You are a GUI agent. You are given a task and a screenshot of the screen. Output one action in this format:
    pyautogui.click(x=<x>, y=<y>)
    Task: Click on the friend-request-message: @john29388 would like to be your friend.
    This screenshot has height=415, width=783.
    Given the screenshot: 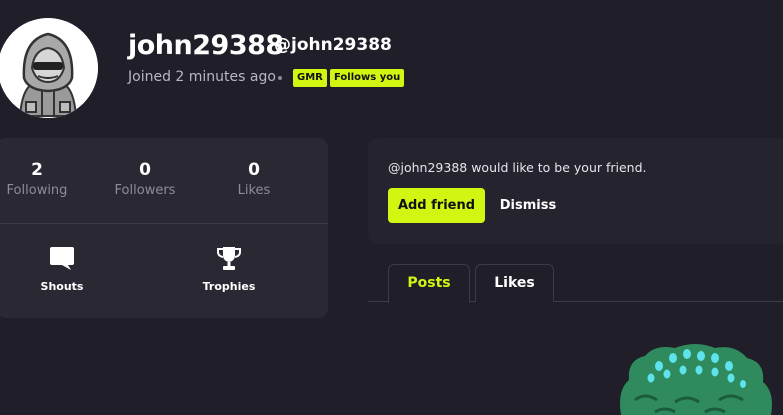 What is the action you would take?
    pyautogui.click(x=517, y=167)
    